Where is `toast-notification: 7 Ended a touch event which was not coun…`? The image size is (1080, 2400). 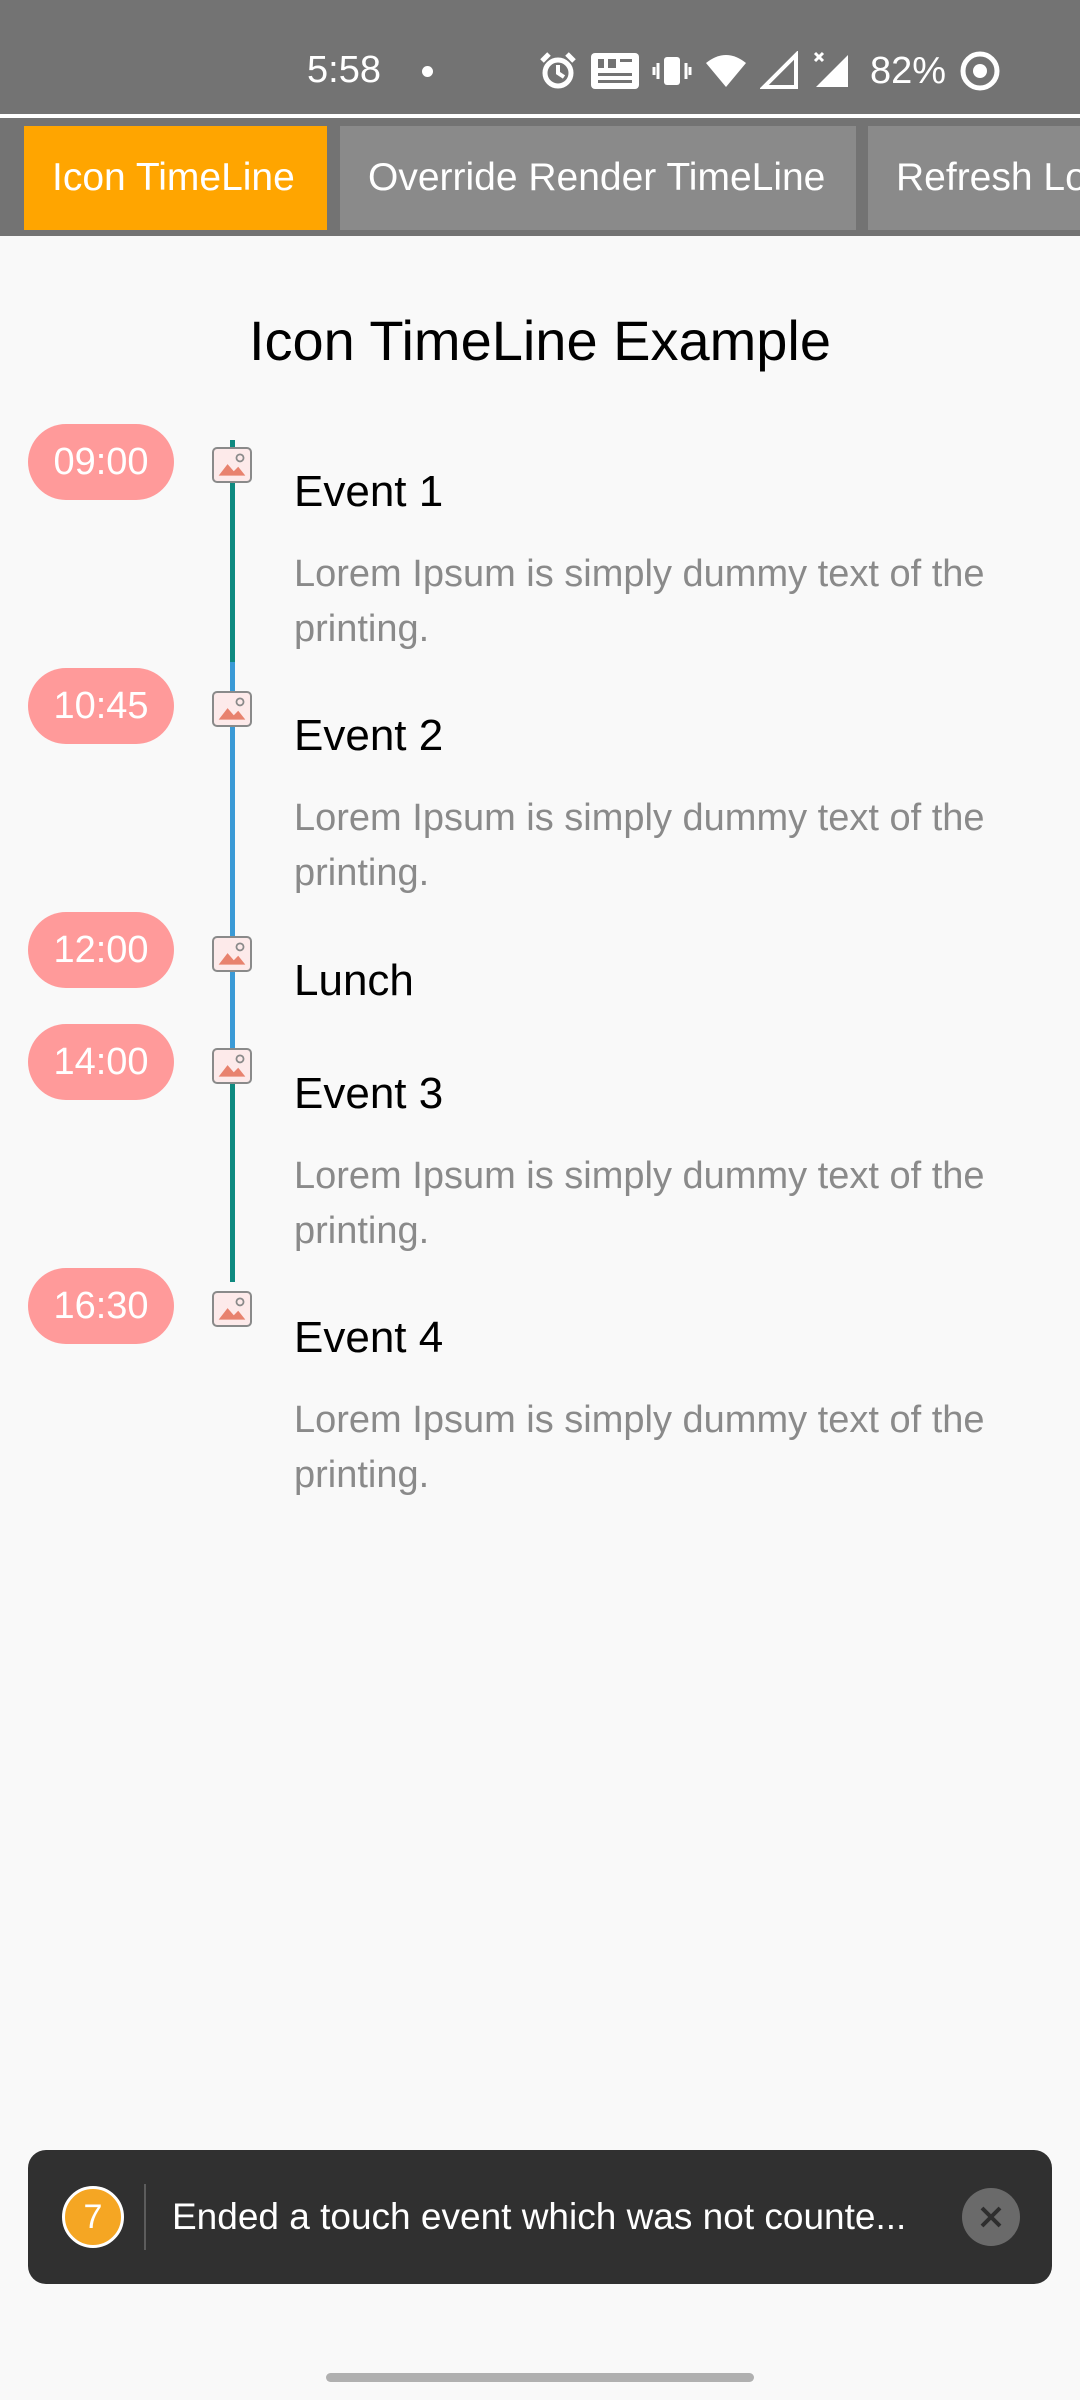
toast-notification: 7 Ended a touch event which was not coun… is located at coordinates (540, 2217).